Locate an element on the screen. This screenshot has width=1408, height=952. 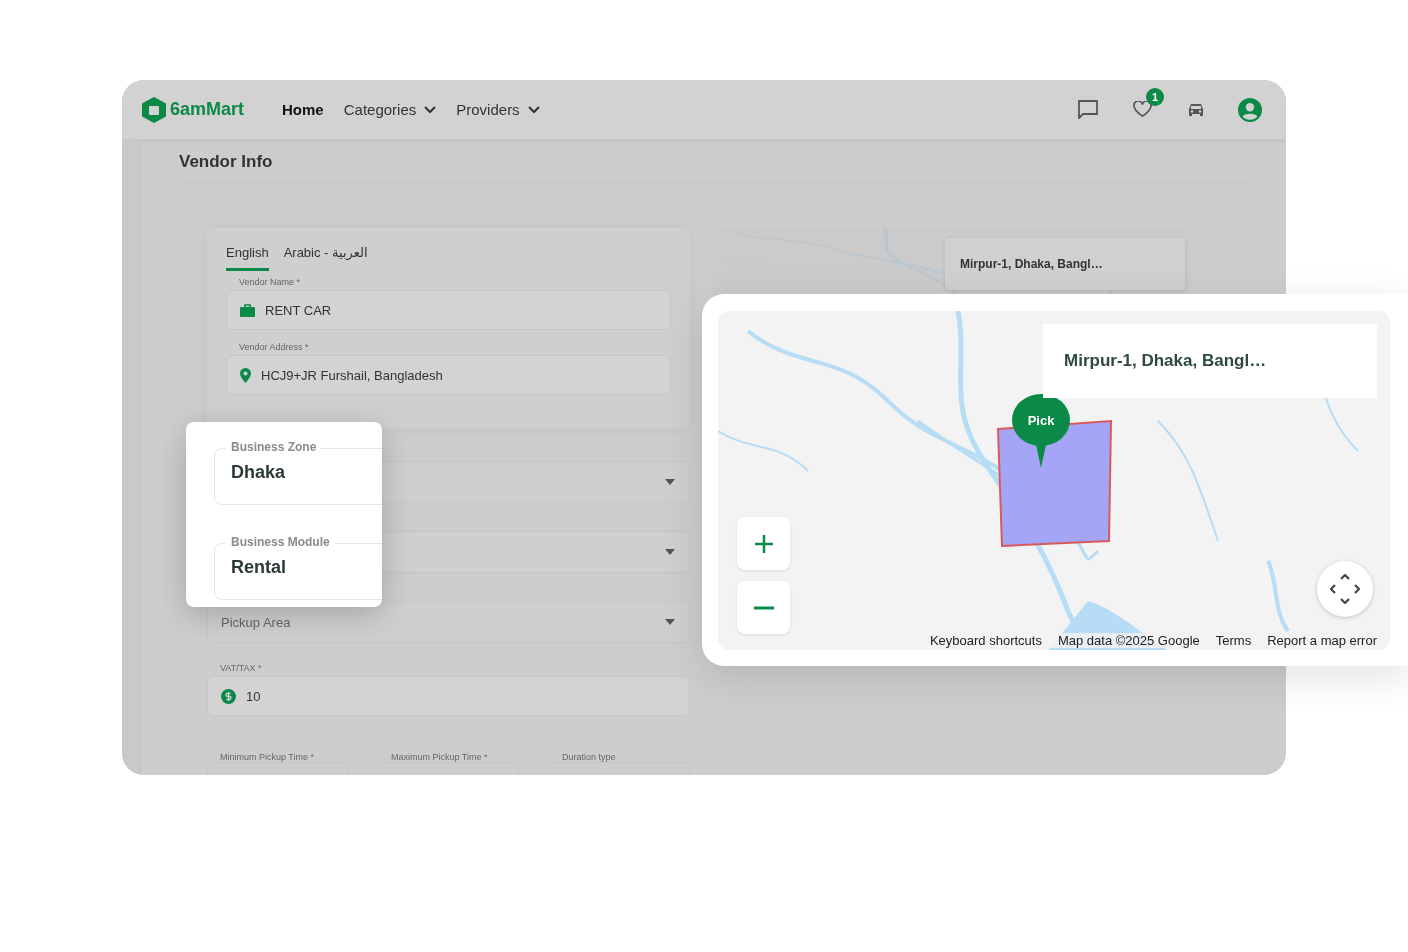
field-label: Maximum Pickup Time * is located at coordinates (440, 757).